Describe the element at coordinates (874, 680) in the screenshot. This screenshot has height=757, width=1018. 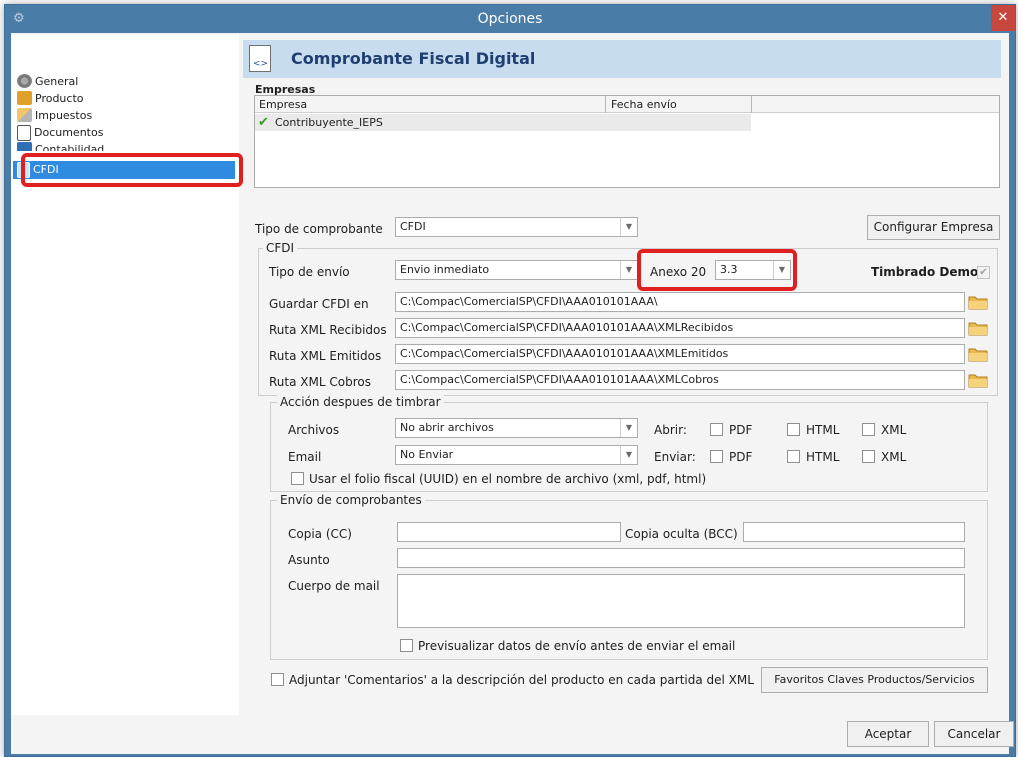
I see `favoritos-claves-button: Favoritos Claves Productos/Servicios` at that location.